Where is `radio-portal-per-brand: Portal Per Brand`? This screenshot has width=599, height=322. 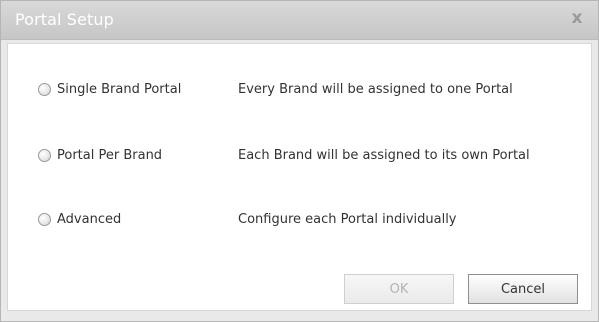 radio-portal-per-brand: Portal Per Brand is located at coordinates (100, 155).